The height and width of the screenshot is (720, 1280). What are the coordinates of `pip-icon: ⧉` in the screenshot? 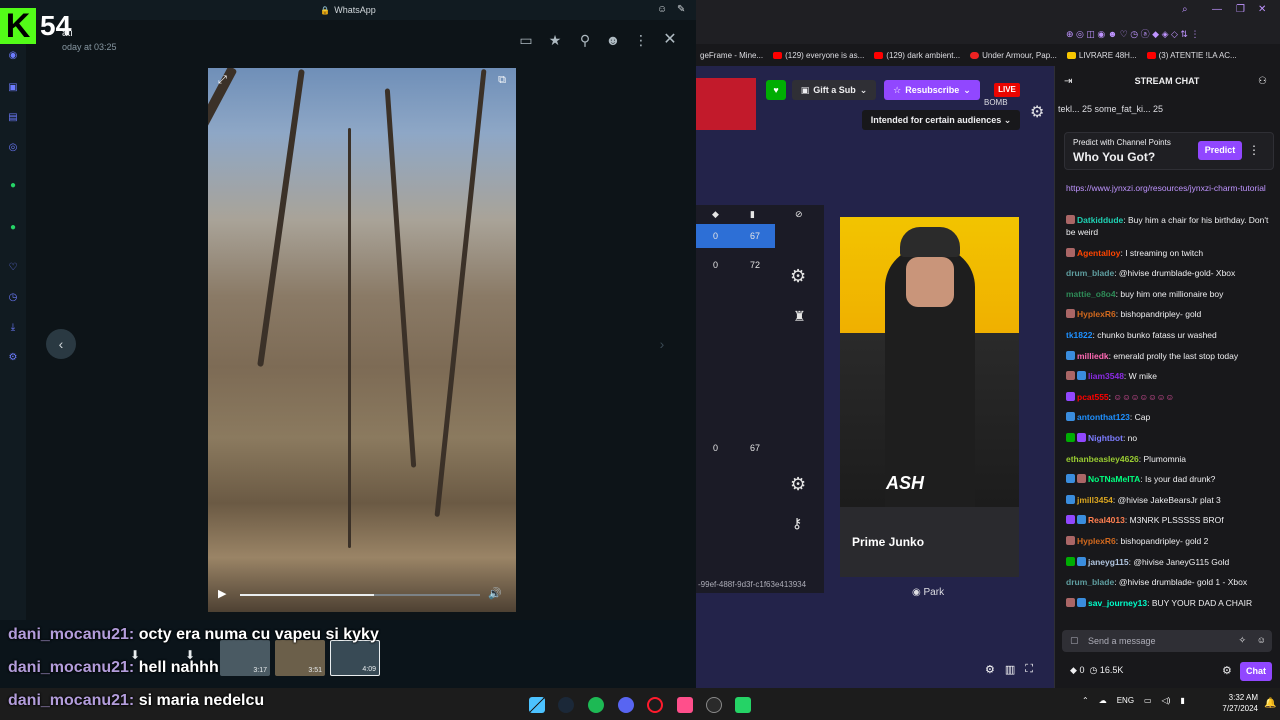 It's located at (502, 80).